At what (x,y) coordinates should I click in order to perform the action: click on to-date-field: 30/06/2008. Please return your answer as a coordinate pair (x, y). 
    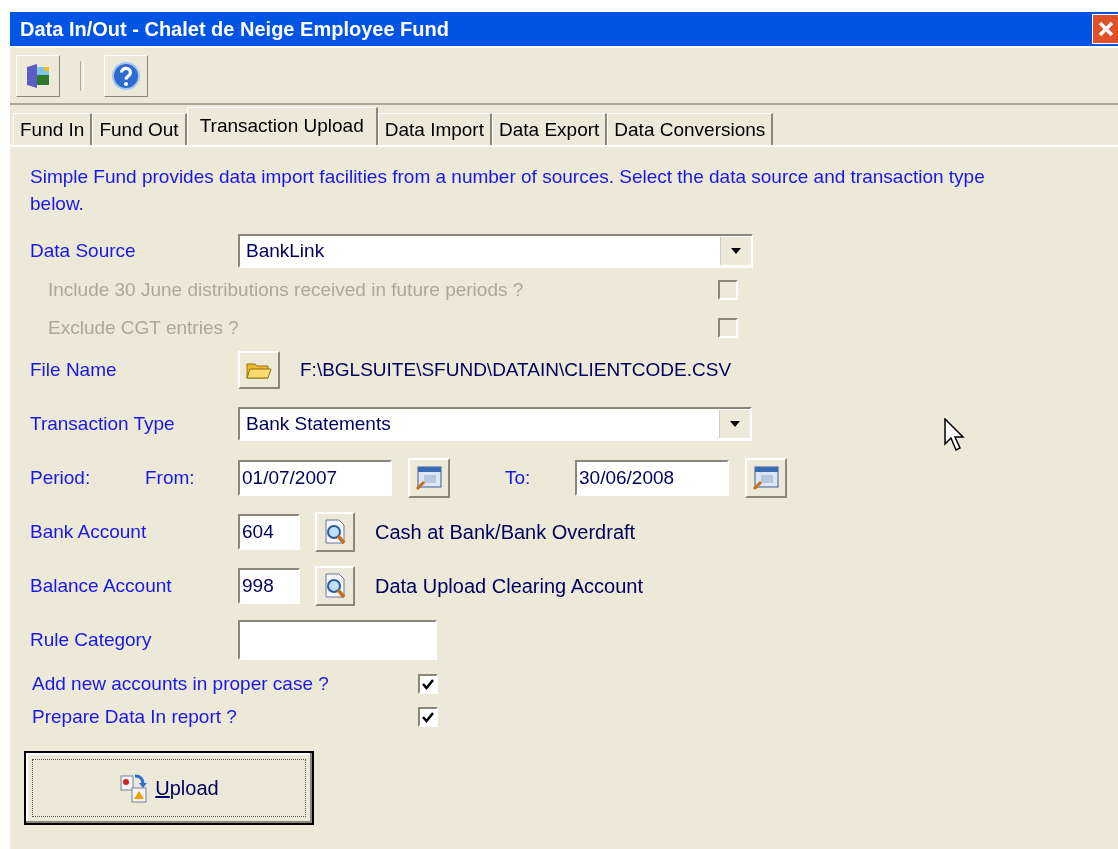
    Looking at the image, I should click on (652, 478).